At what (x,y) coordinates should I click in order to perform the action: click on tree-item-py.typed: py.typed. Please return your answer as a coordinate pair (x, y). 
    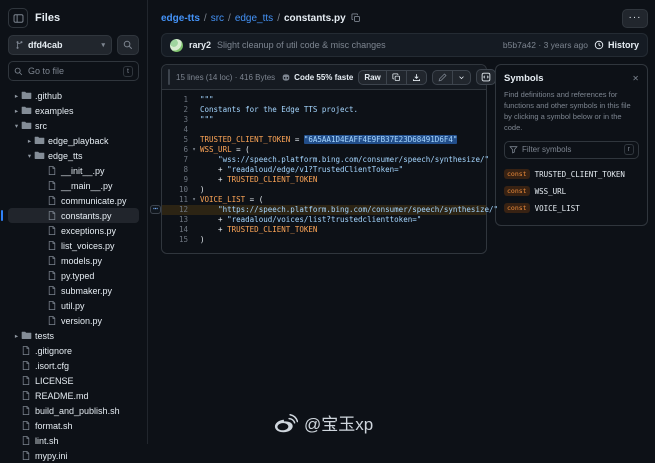
    Looking at the image, I should click on (73, 275).